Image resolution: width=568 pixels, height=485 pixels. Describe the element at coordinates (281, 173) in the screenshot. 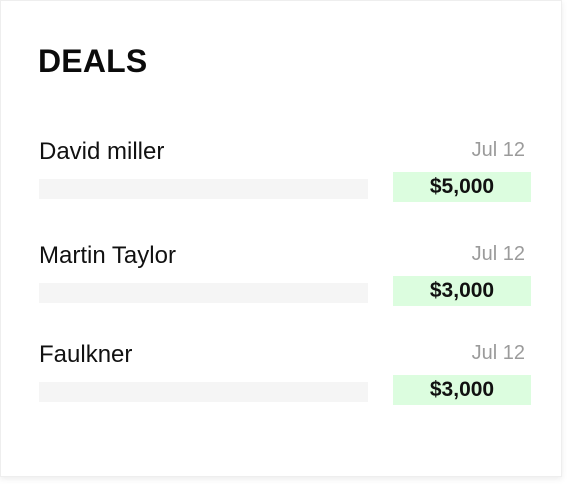

I see `deal-row-0: David miller Jul 12 $5,000` at that location.